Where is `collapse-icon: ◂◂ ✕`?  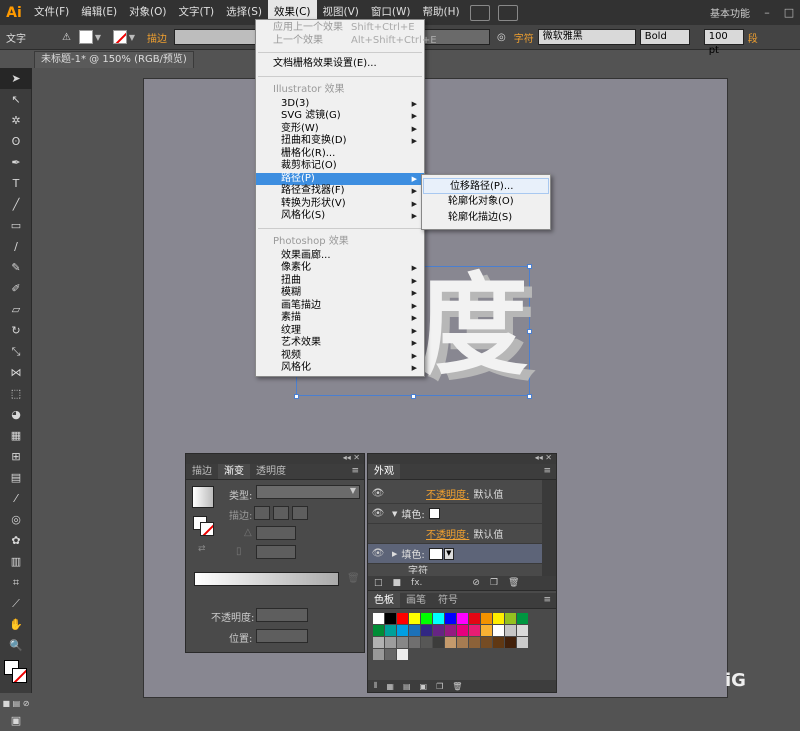 collapse-icon: ◂◂ ✕ is located at coordinates (543, 457).